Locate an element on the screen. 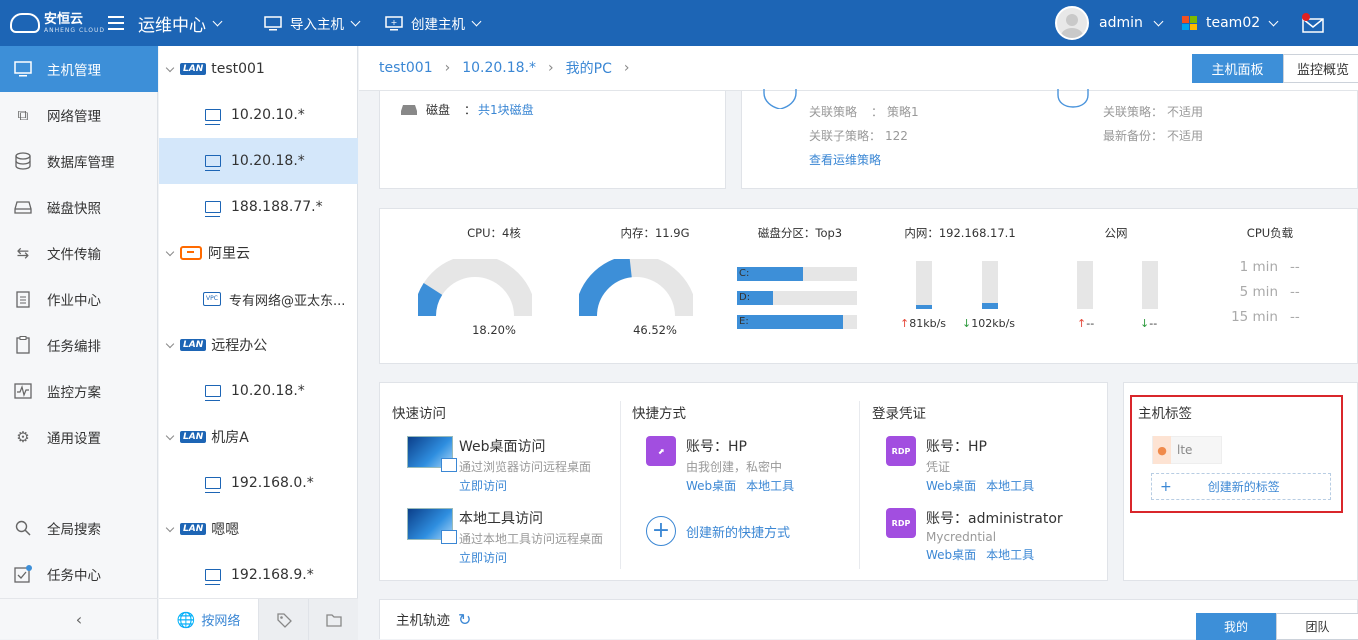 The image size is (1358, 640). nav-task-center: 任务中心 is located at coordinates (79, 574).